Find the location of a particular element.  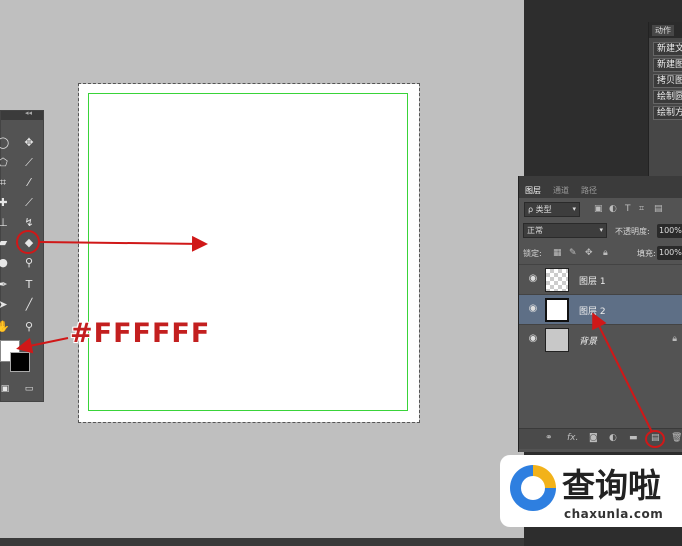

logo-url: chaxunla.com is located at coordinates (614, 514).